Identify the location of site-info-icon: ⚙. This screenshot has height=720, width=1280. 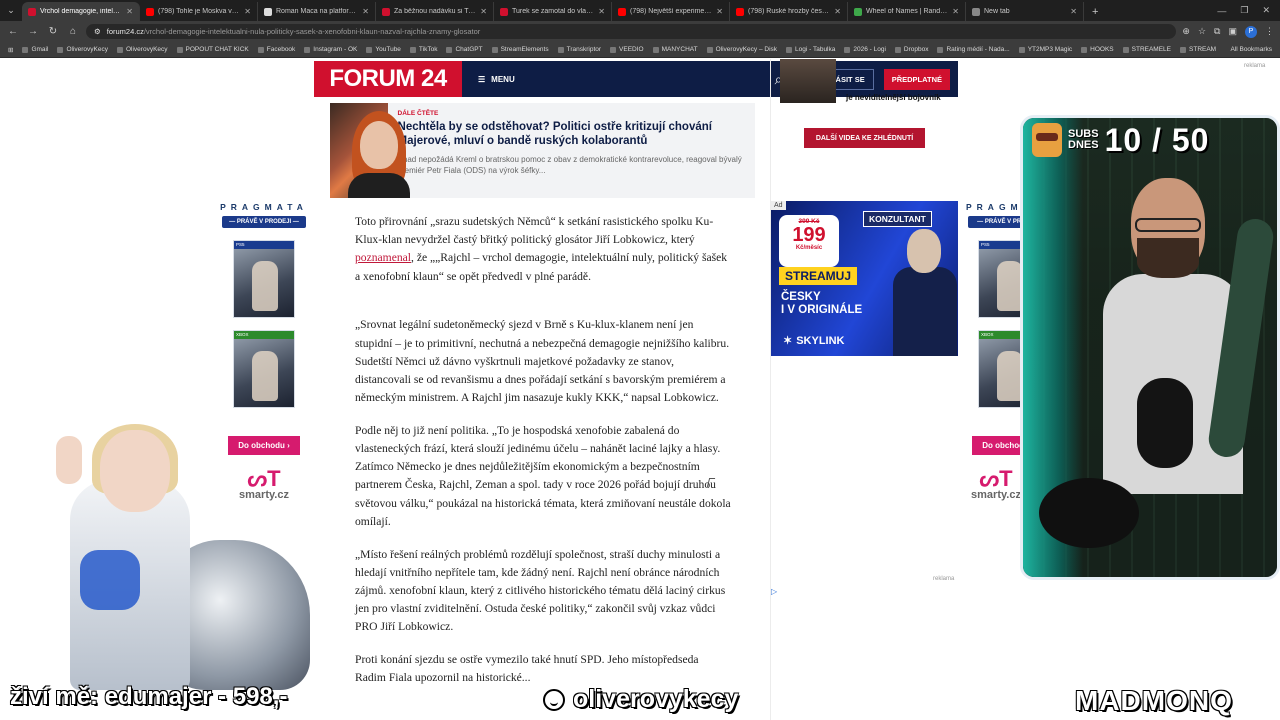
(97, 31).